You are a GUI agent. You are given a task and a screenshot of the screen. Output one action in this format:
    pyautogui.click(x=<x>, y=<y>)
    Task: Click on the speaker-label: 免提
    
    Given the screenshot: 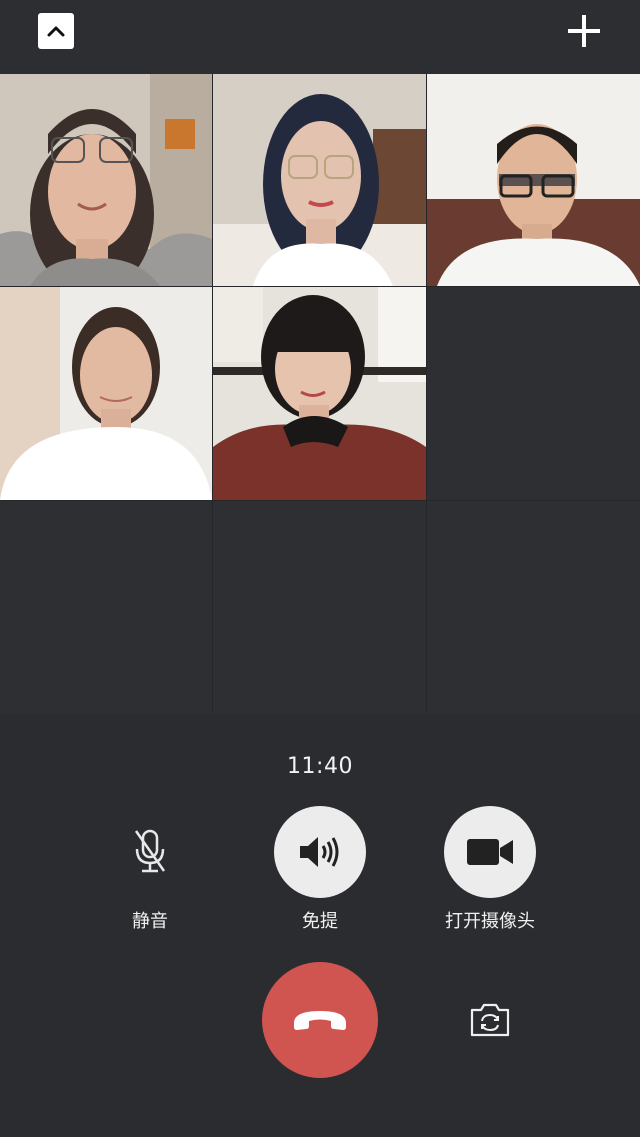 What is the action you would take?
    pyautogui.click(x=320, y=921)
    